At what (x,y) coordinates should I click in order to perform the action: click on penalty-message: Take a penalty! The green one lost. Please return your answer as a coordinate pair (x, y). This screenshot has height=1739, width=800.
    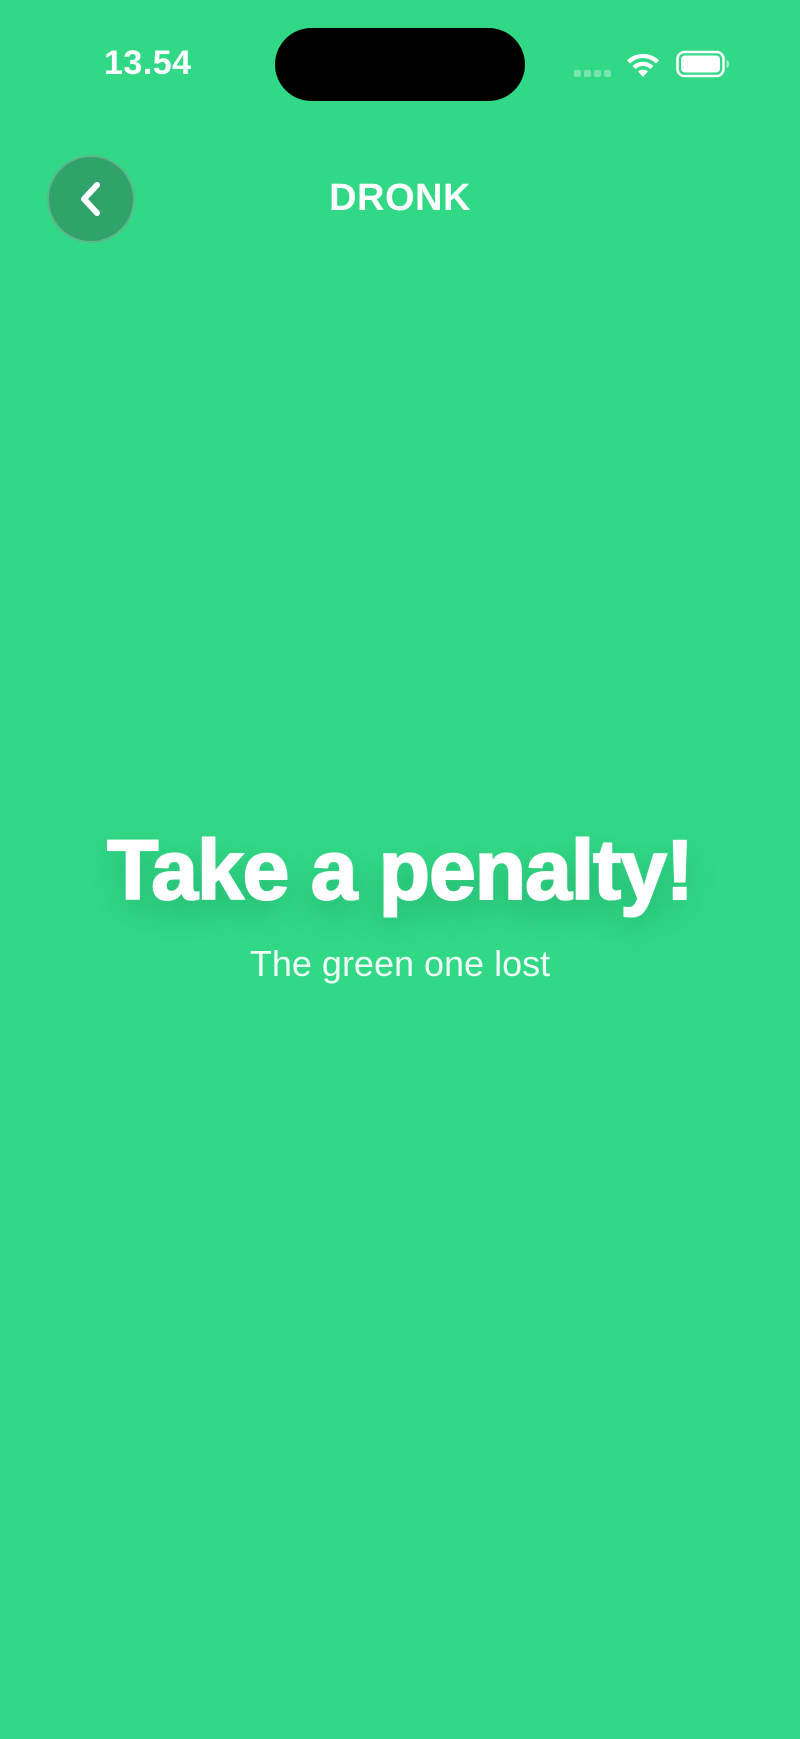
    Looking at the image, I should click on (400, 903).